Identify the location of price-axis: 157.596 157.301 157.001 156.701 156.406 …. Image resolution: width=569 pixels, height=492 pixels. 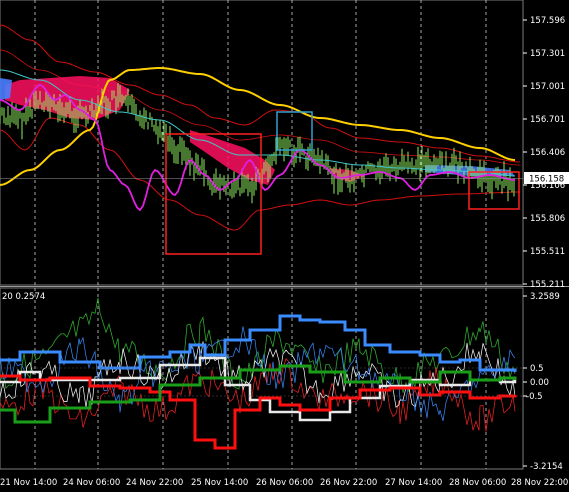
(544, 153).